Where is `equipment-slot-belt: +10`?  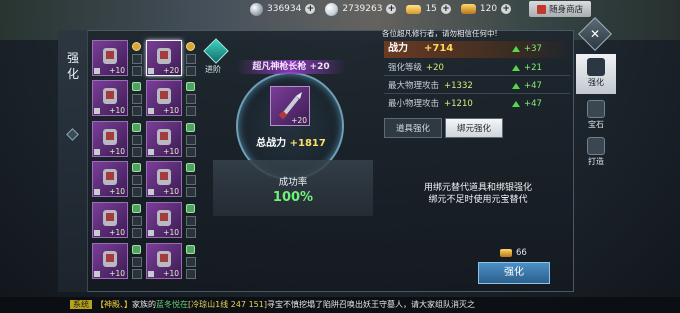
equipment-slot-belt: +10 is located at coordinates (164, 139).